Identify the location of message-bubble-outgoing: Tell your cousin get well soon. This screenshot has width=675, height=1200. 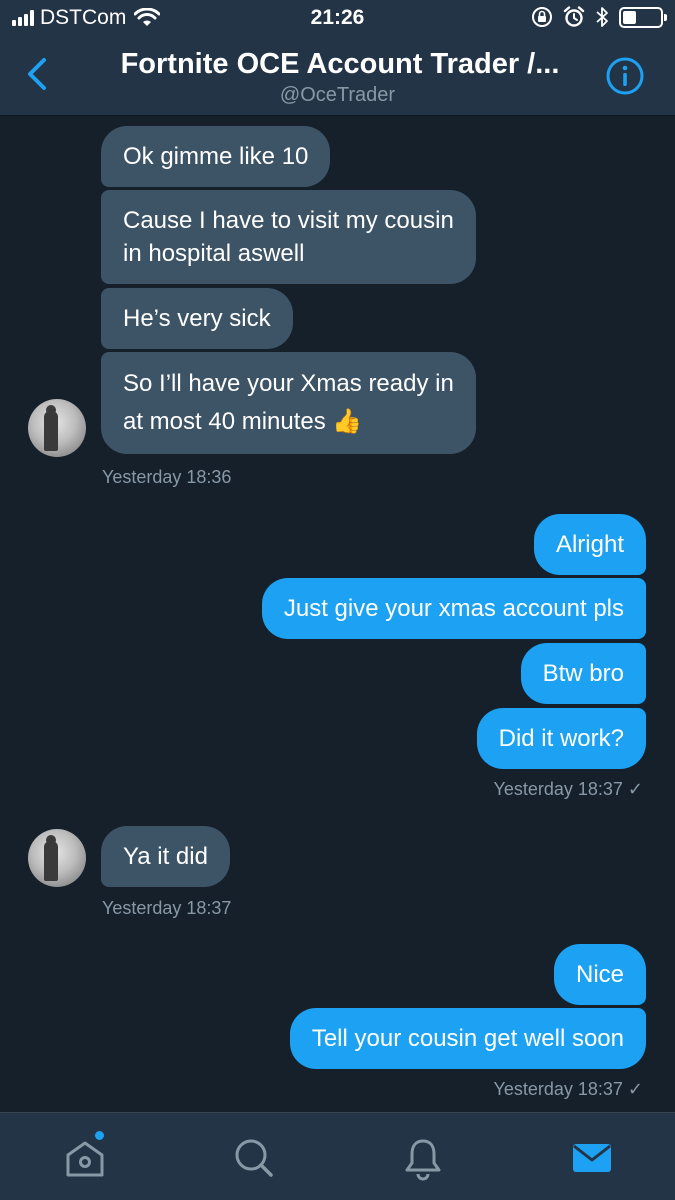
(467, 1038).